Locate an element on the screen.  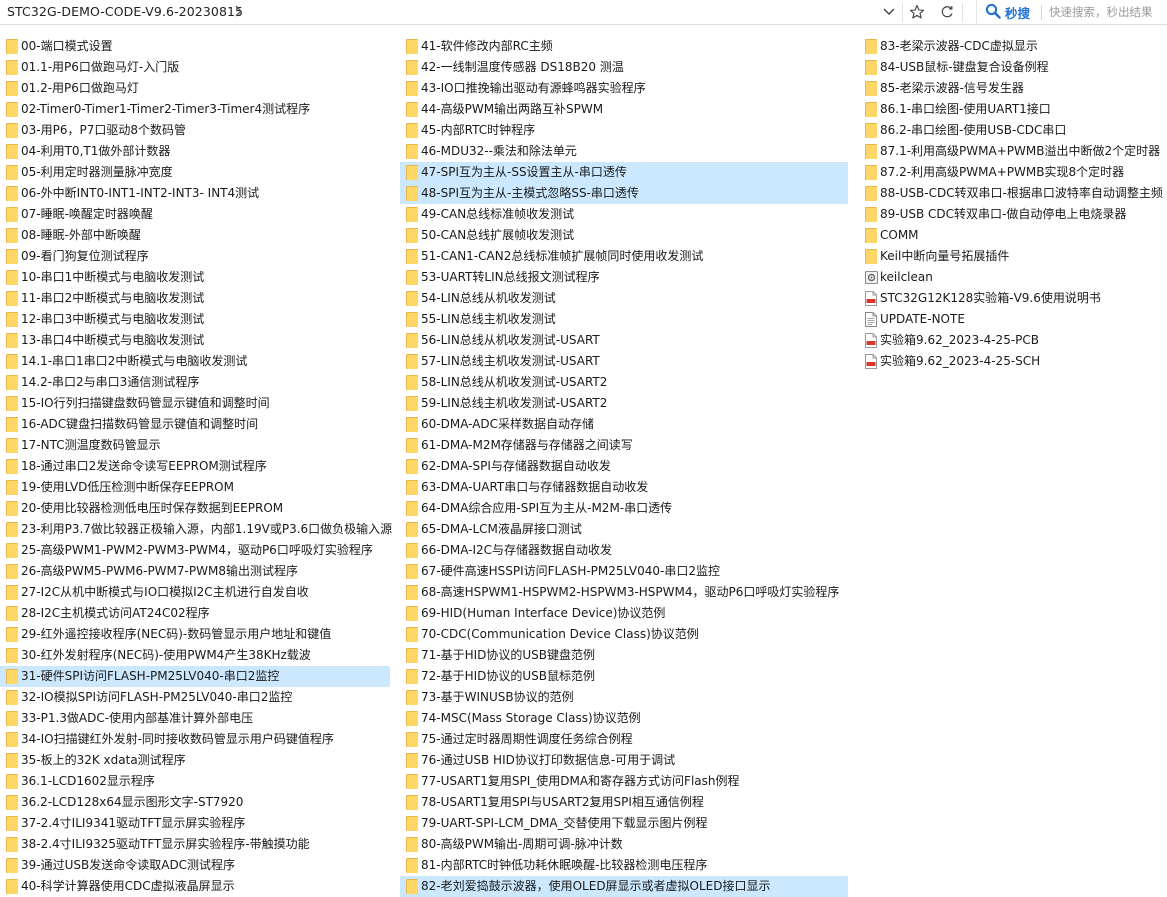
folder-item: 13-串口4中断模式与电脑收发测试 is located at coordinates (195, 340).